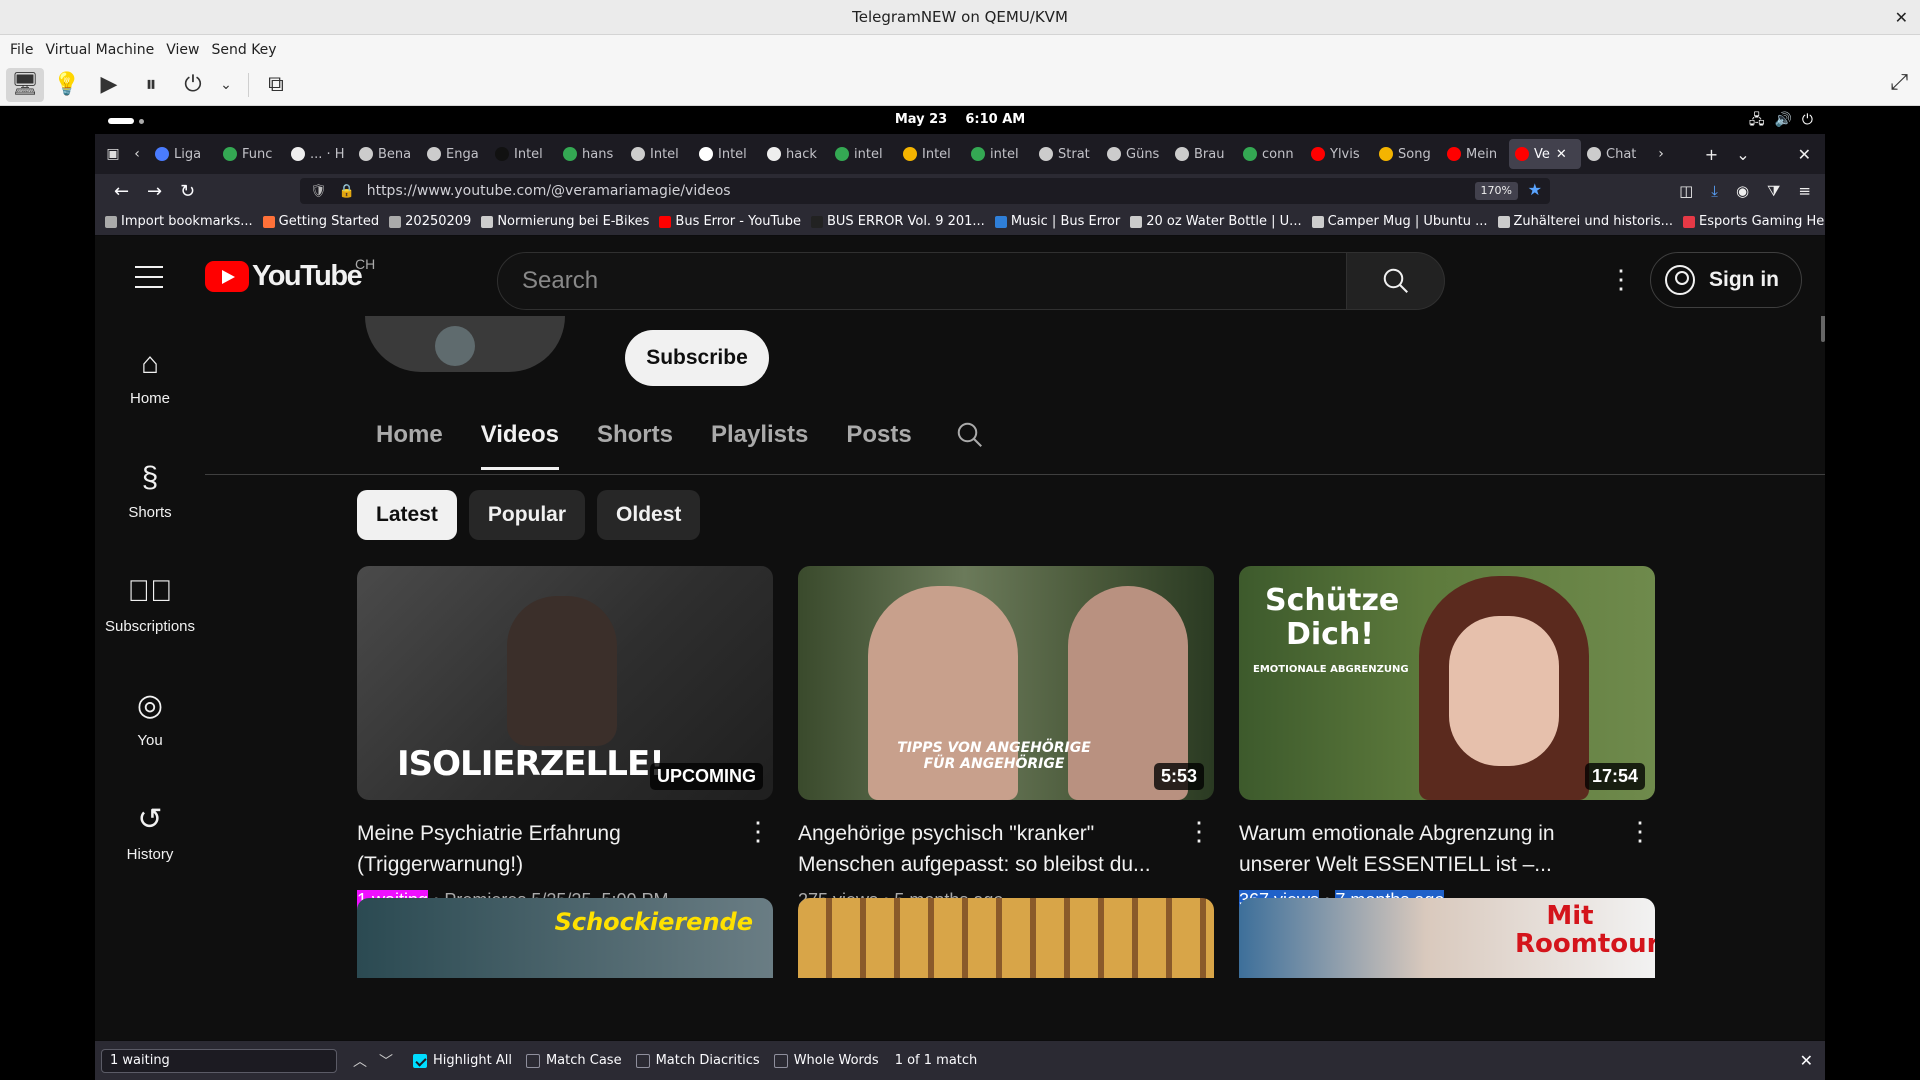  I want to click on find-input: 1 waiting, so click(219, 1060).